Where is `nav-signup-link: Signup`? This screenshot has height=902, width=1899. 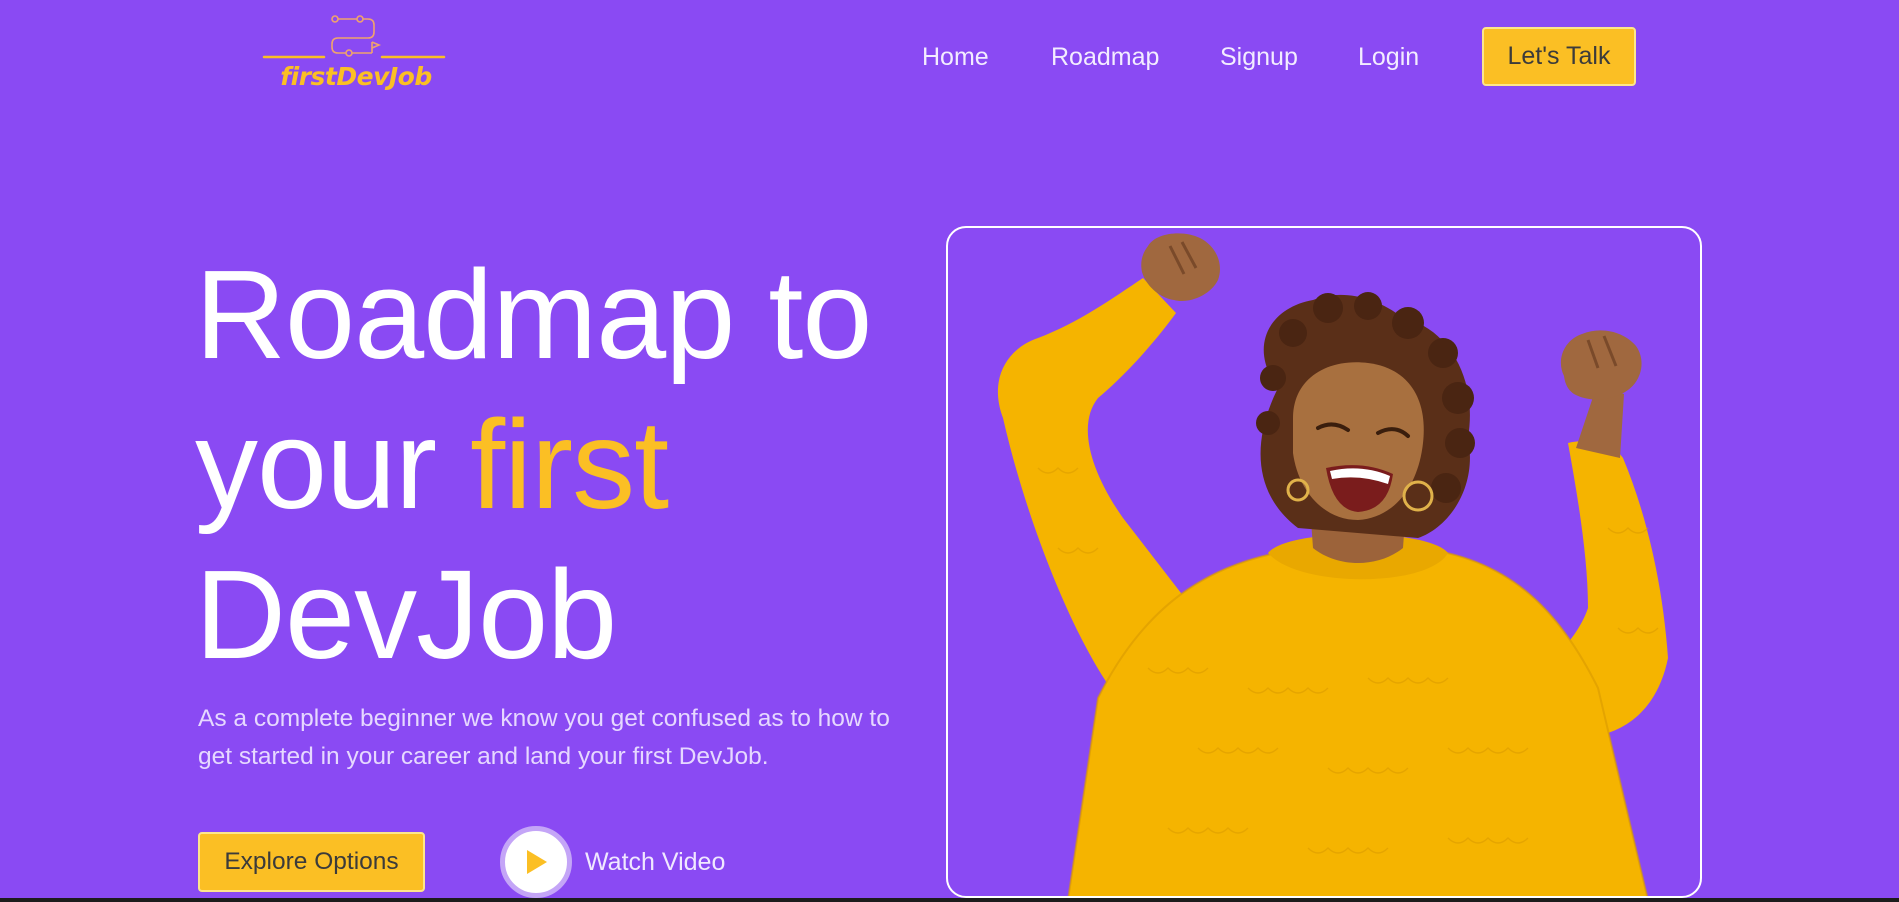
nav-signup-link: Signup is located at coordinates (1259, 57).